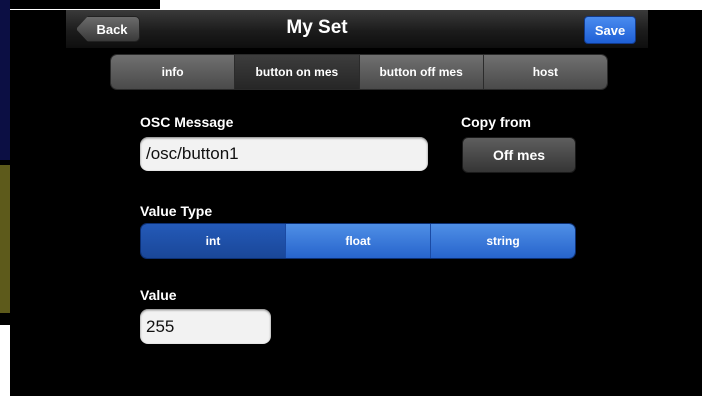  I want to click on navigation-bar: Back My Set Save, so click(357, 29).